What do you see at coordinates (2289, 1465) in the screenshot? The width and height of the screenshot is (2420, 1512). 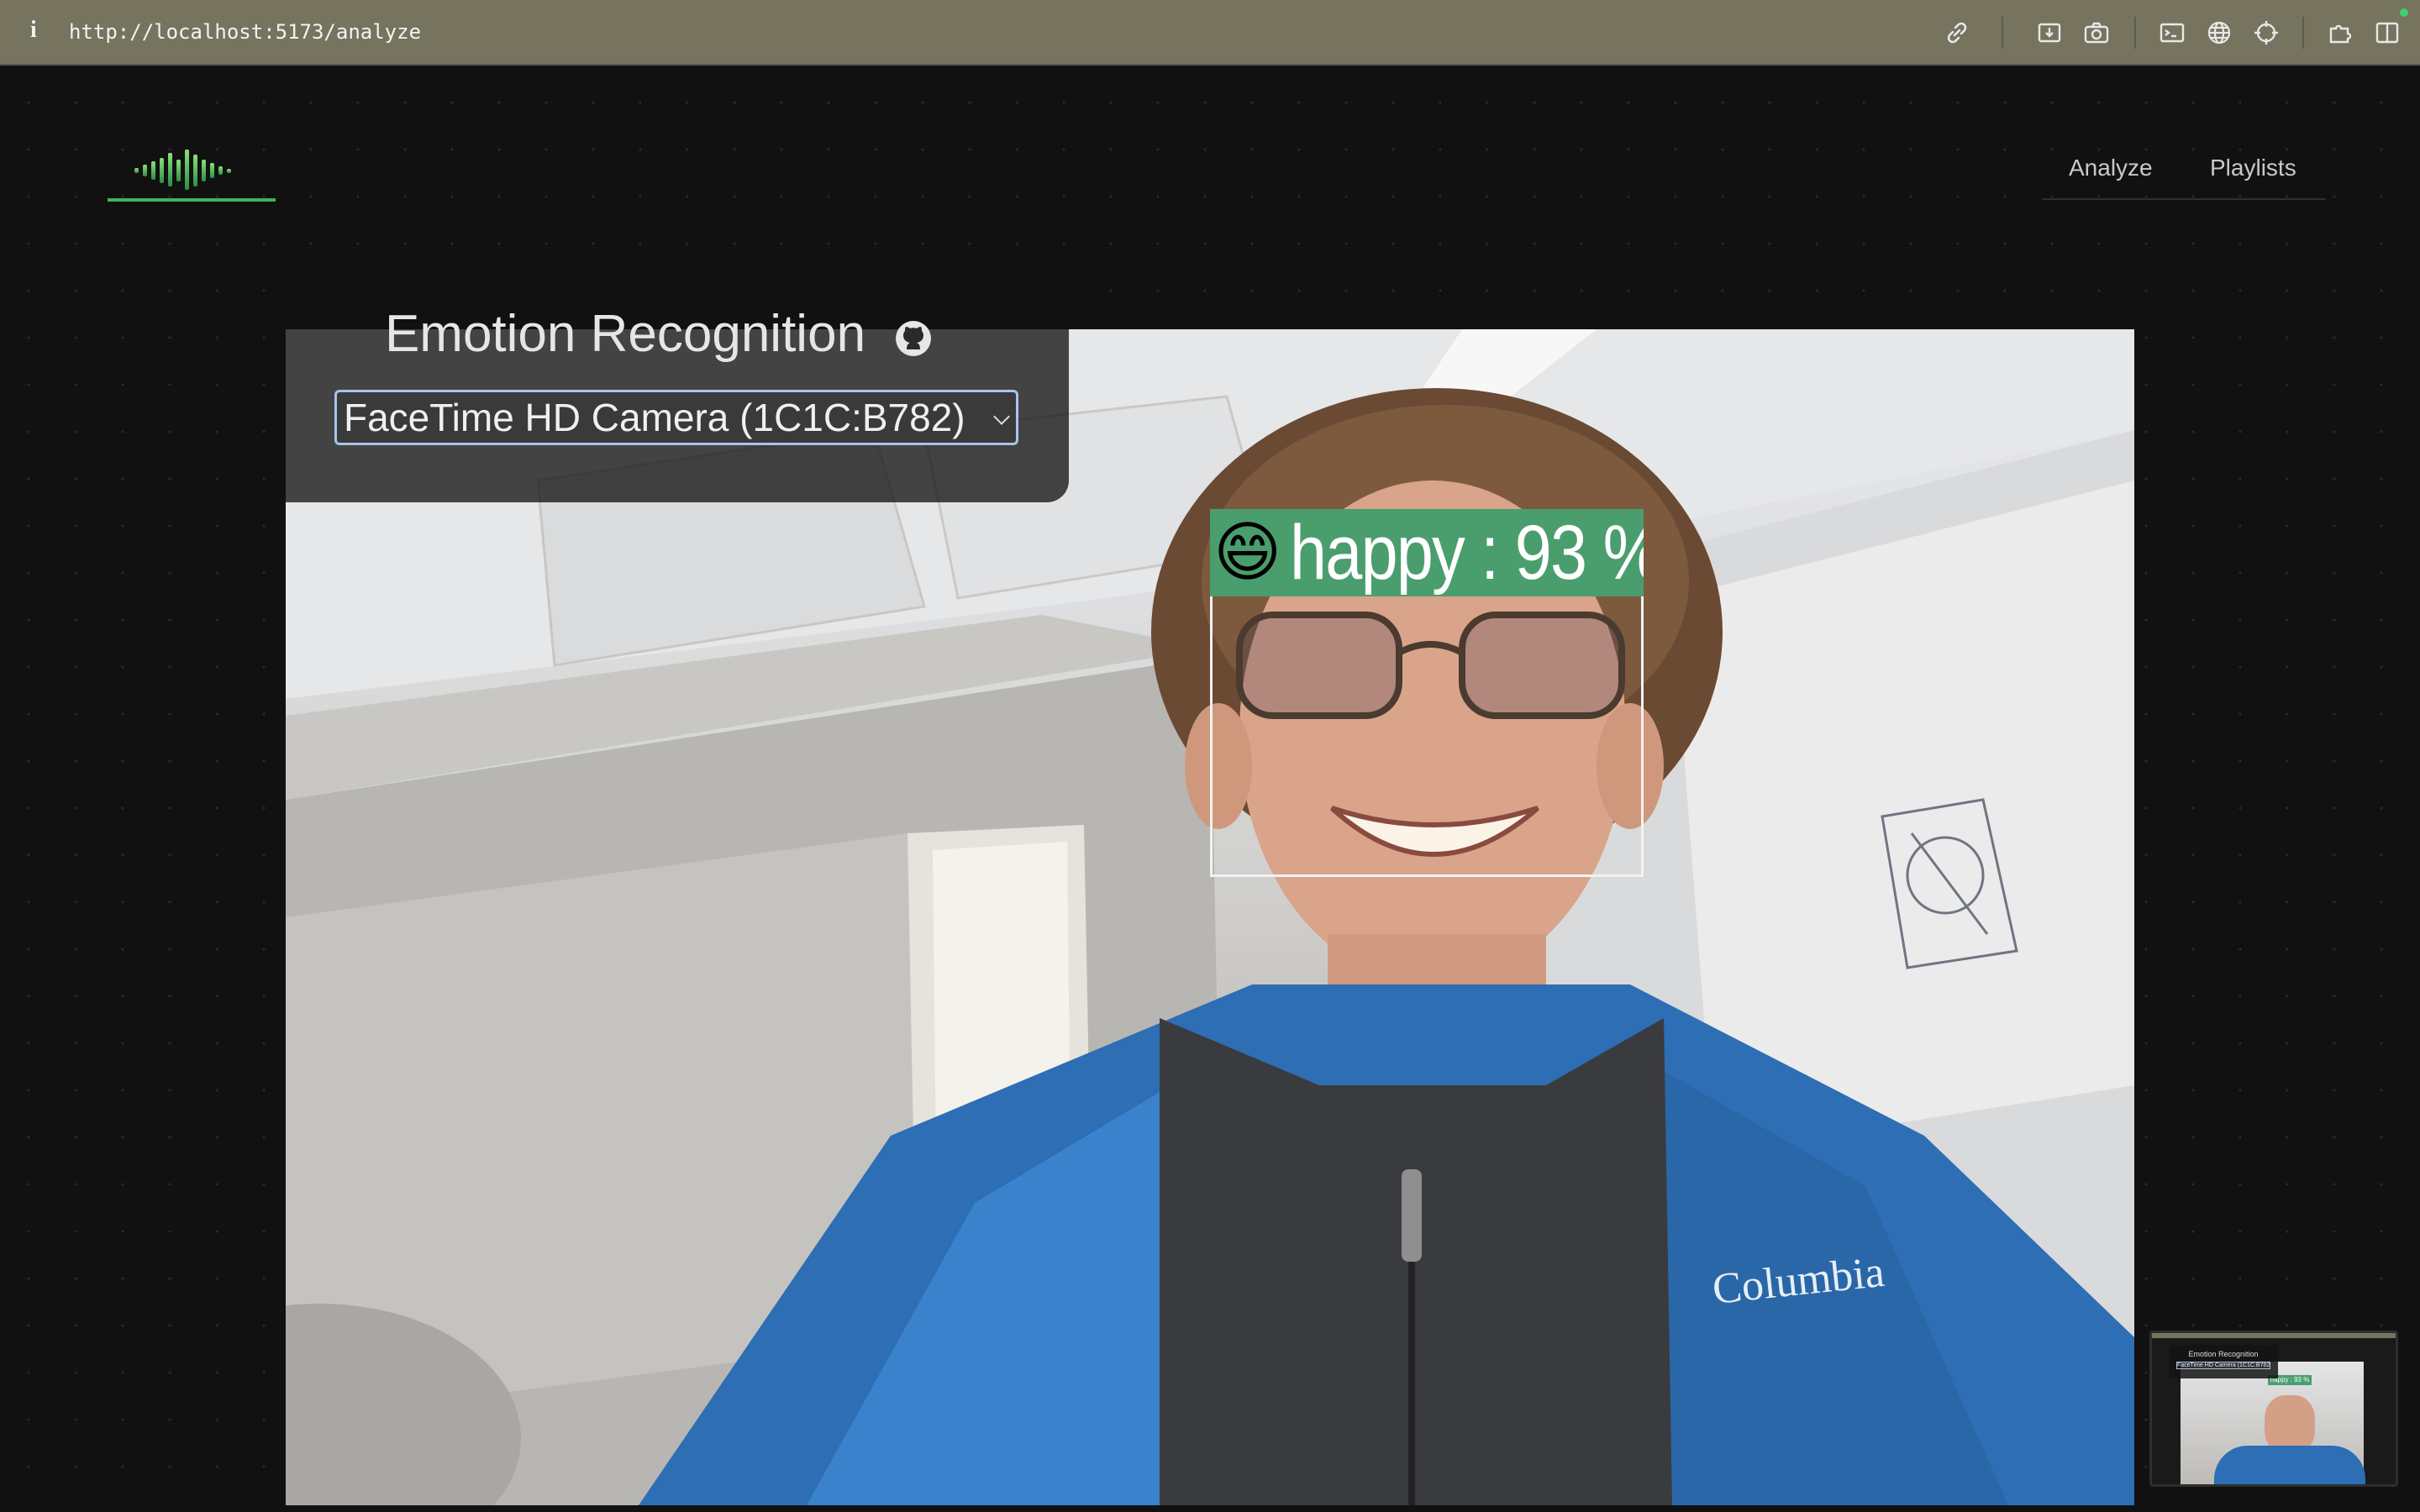 I see `thumb-jacket` at bounding box center [2289, 1465].